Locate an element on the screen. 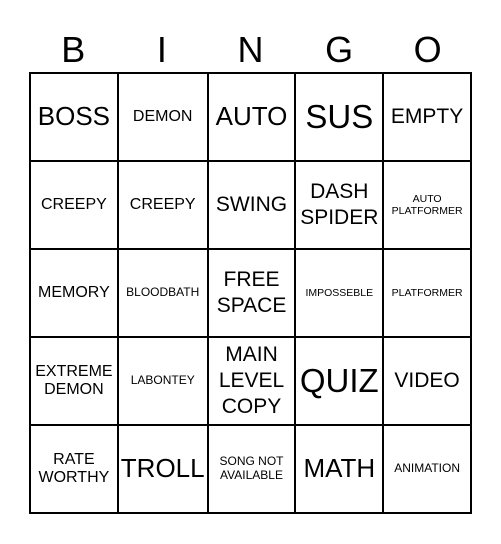 The image size is (501, 544). bingo-cell: EMPTY is located at coordinates (427, 117).